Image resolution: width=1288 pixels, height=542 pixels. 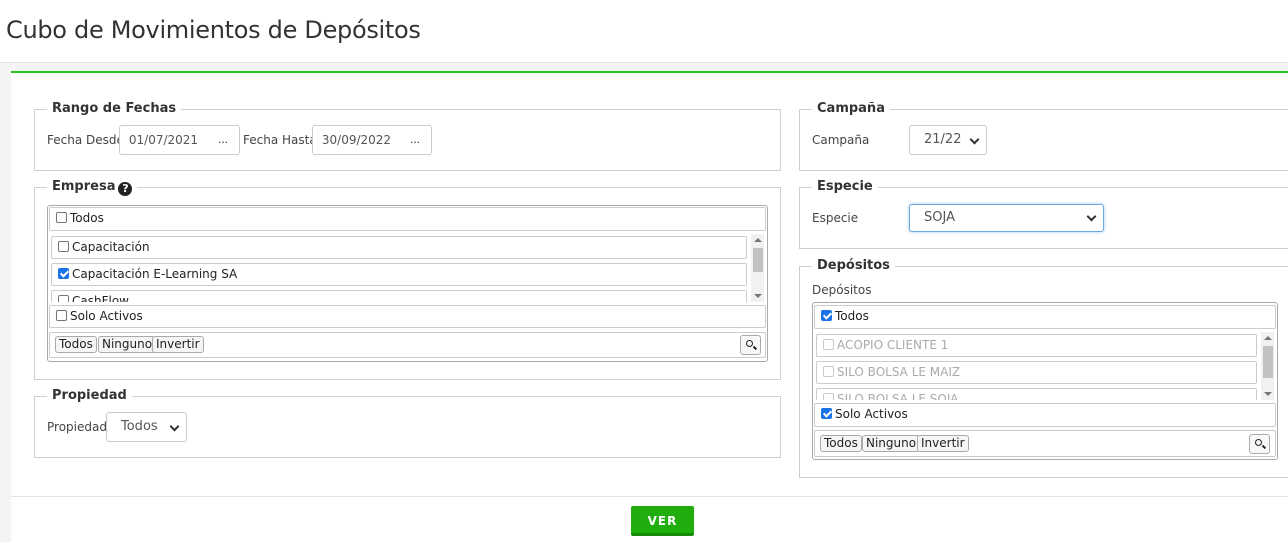 I want to click on empresa-legend: Empresa?, so click(x=92, y=187).